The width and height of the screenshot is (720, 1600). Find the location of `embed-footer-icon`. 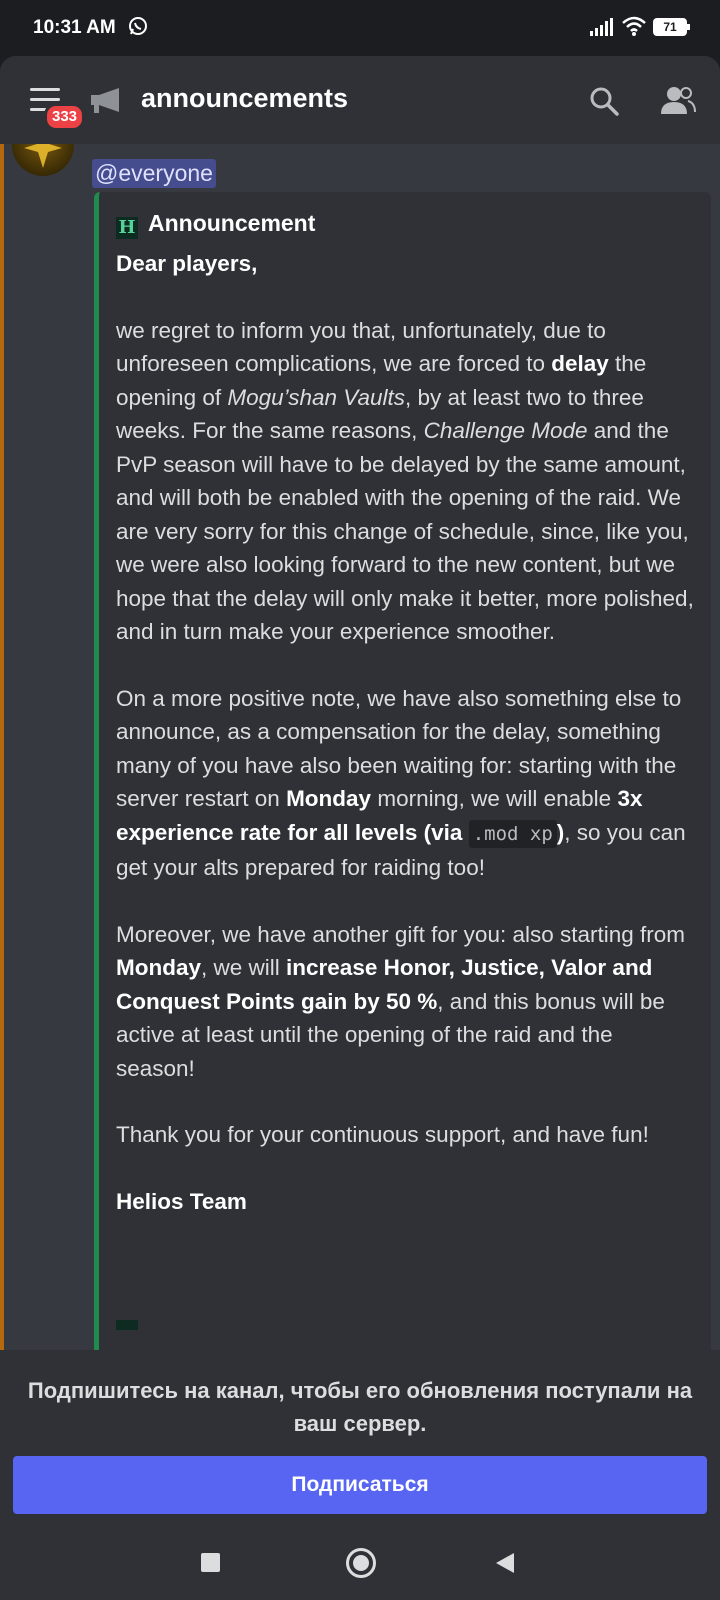

embed-footer-icon is located at coordinates (127, 1325).